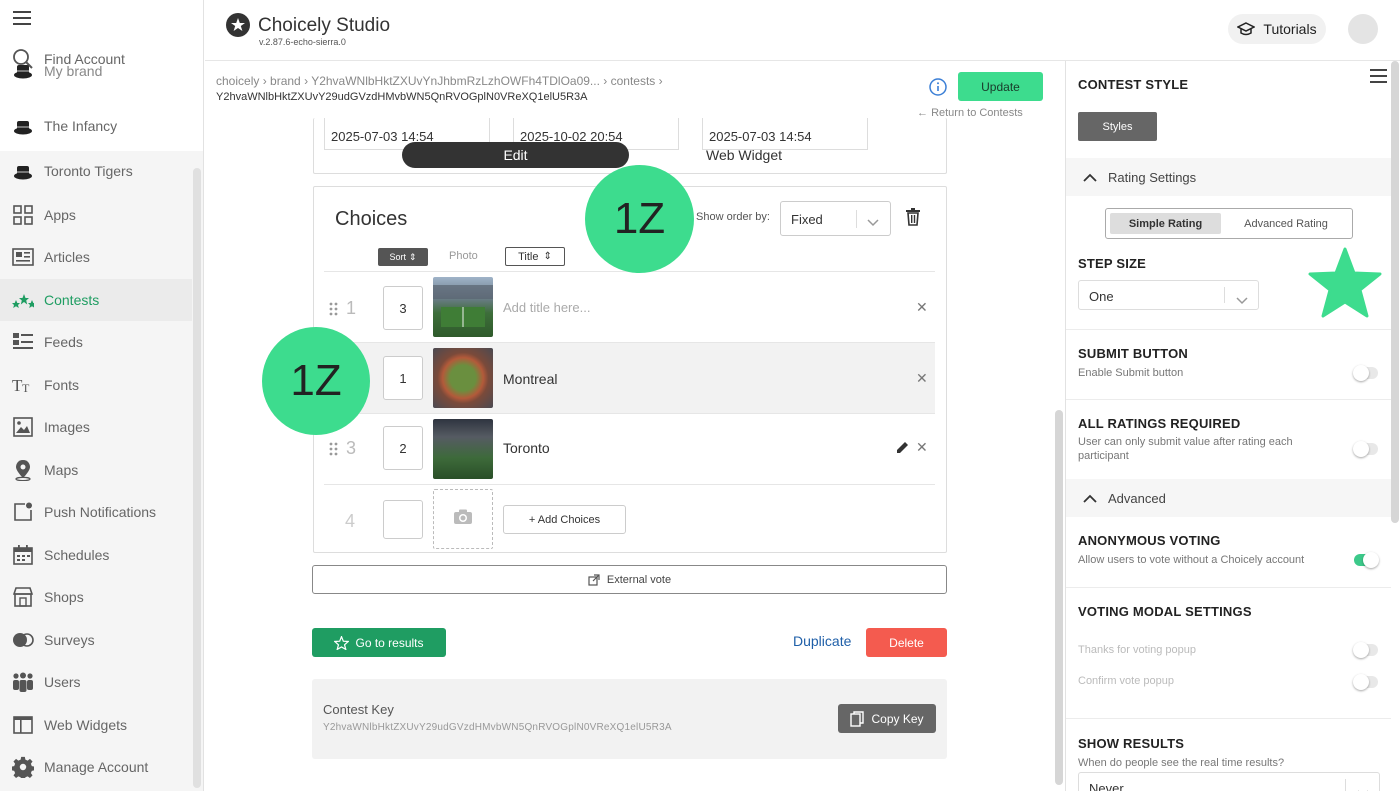 The height and width of the screenshot is (791, 1400). What do you see at coordinates (1106, 786) in the screenshot?
I see `show-results-value: Never` at bounding box center [1106, 786].